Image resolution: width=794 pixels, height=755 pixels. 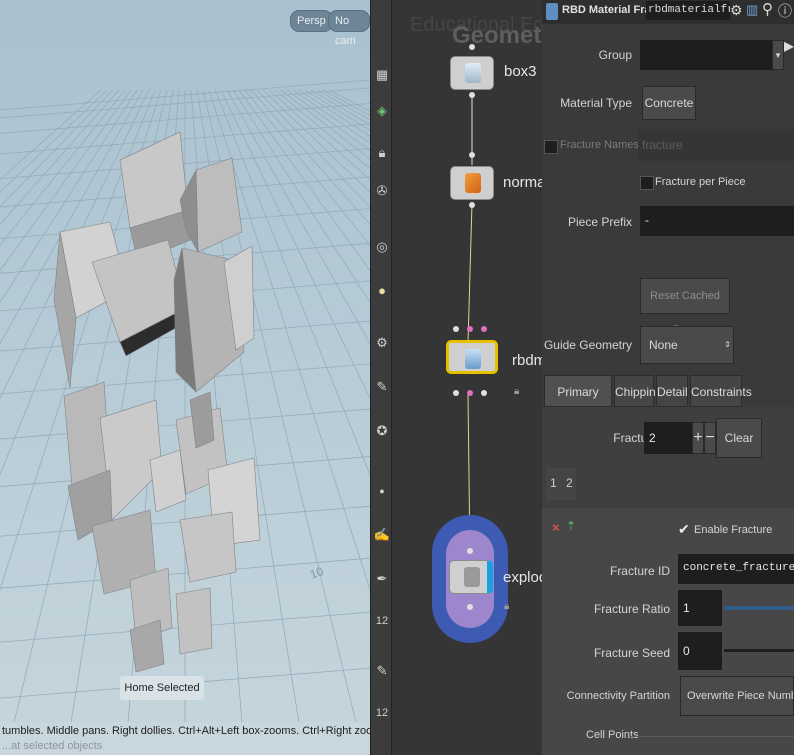 What do you see at coordinates (471, 577) in the screenshot?
I see `node-explodedview` at bounding box center [471, 577].